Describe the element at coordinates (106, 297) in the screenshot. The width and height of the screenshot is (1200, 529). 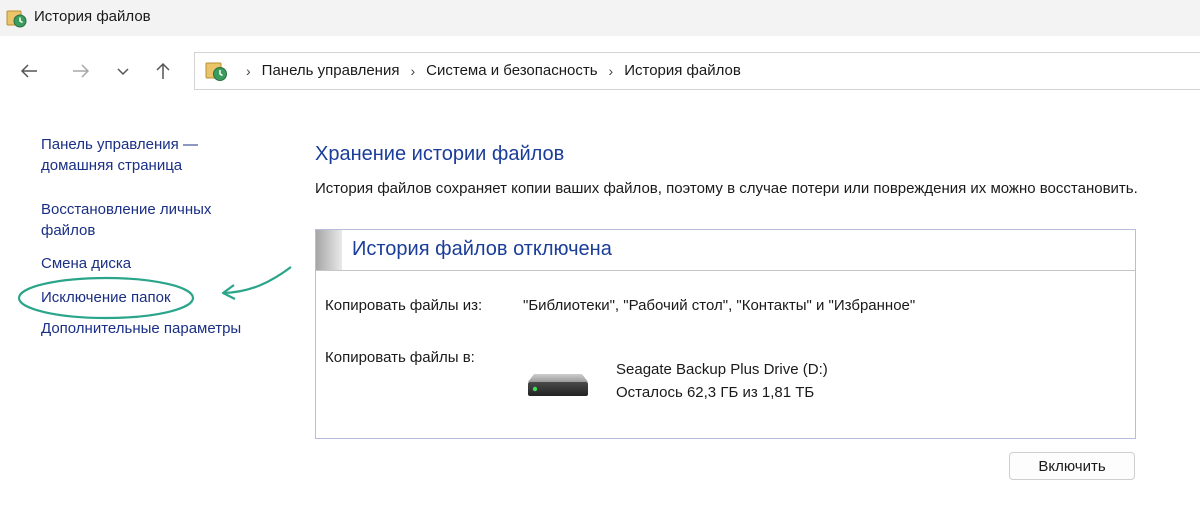
I see `sidebar-item-exclude-folders: Исключение папок` at that location.